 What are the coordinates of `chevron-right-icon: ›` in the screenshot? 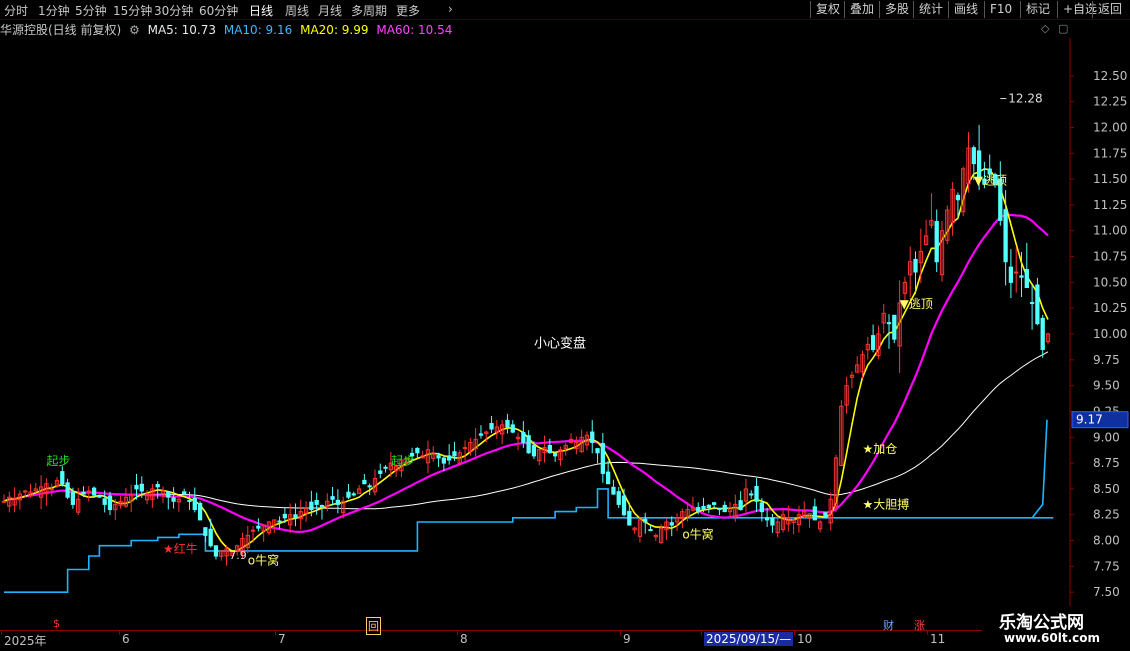 It's located at (450, 9).